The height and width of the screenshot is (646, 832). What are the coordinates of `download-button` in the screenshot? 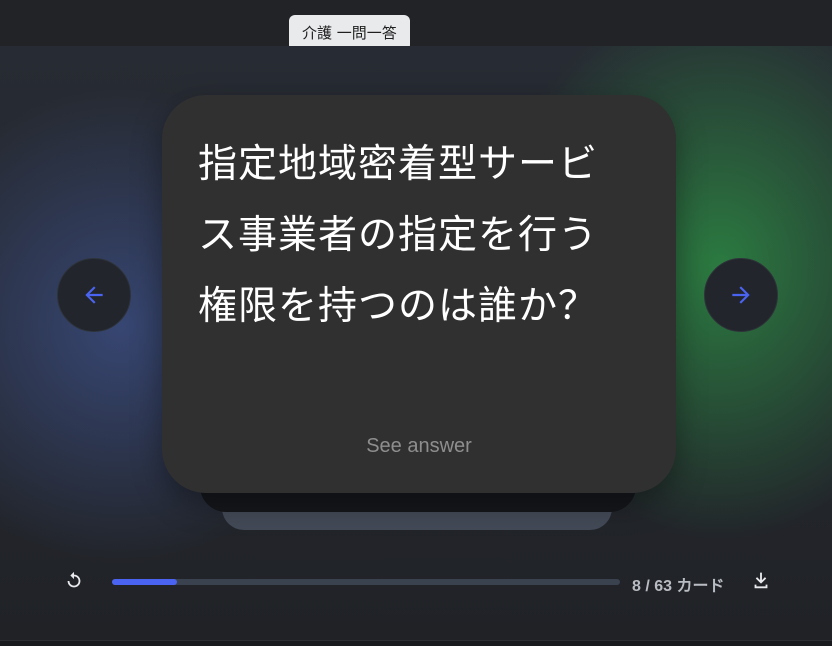 It's located at (761, 580).